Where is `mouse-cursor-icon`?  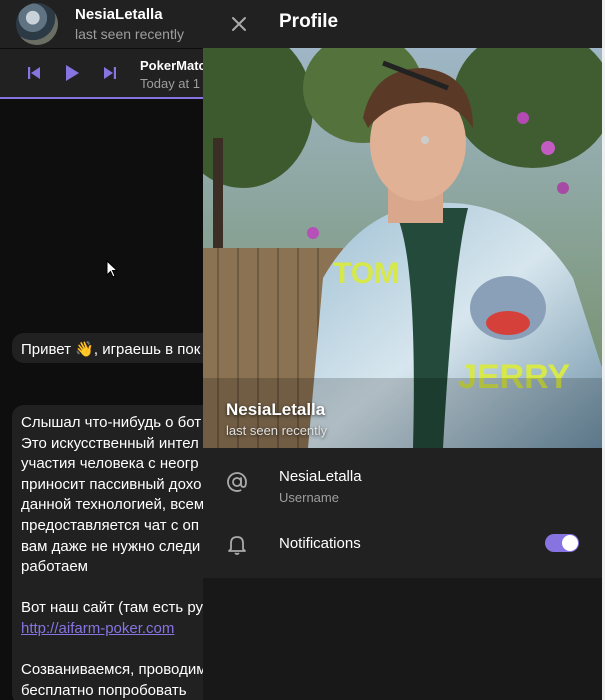
mouse-cursor-icon is located at coordinates (112, 271).